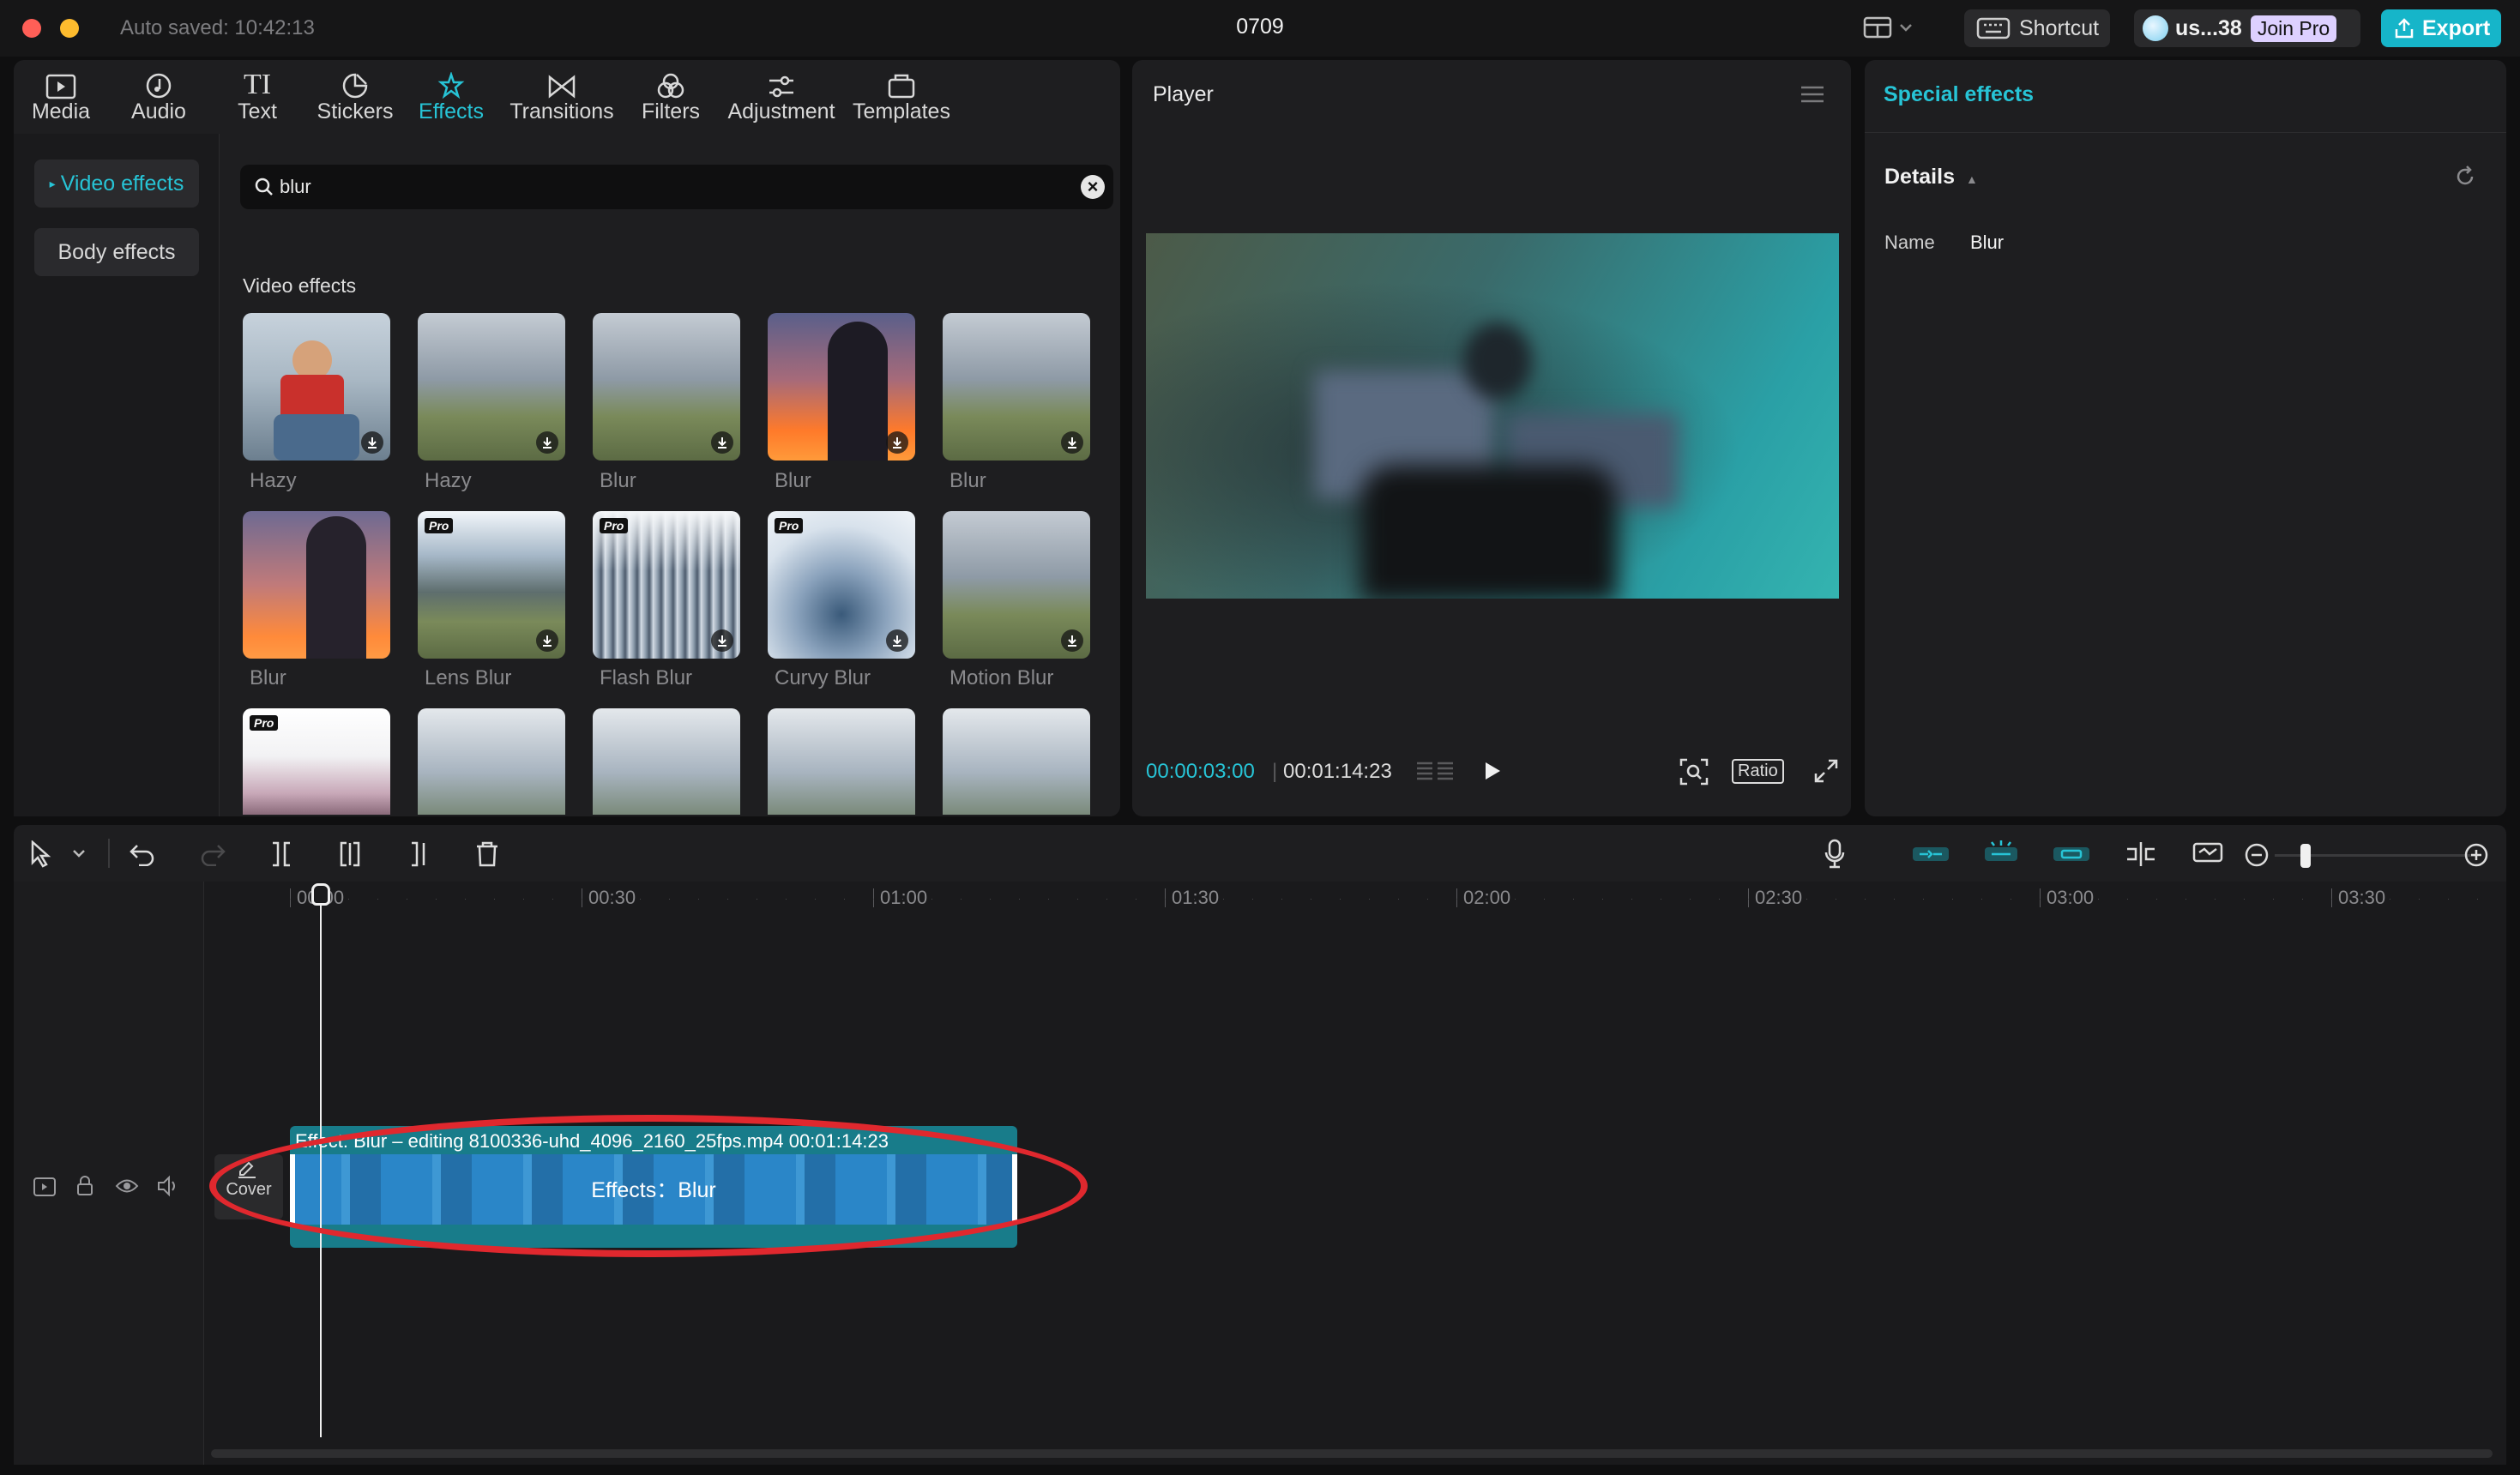 This screenshot has width=2520, height=1475. What do you see at coordinates (1093, 187) in the screenshot?
I see `clear-search-button: ×` at bounding box center [1093, 187].